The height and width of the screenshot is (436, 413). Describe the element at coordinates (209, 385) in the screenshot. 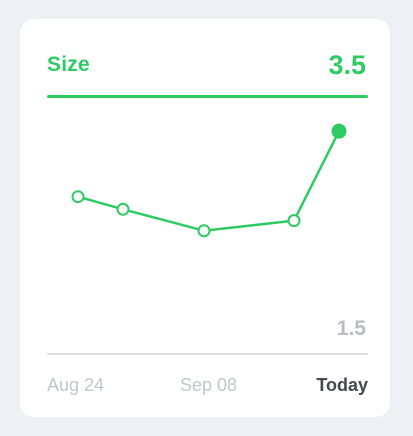

I see `x-label-sep-08: Sep 08` at that location.